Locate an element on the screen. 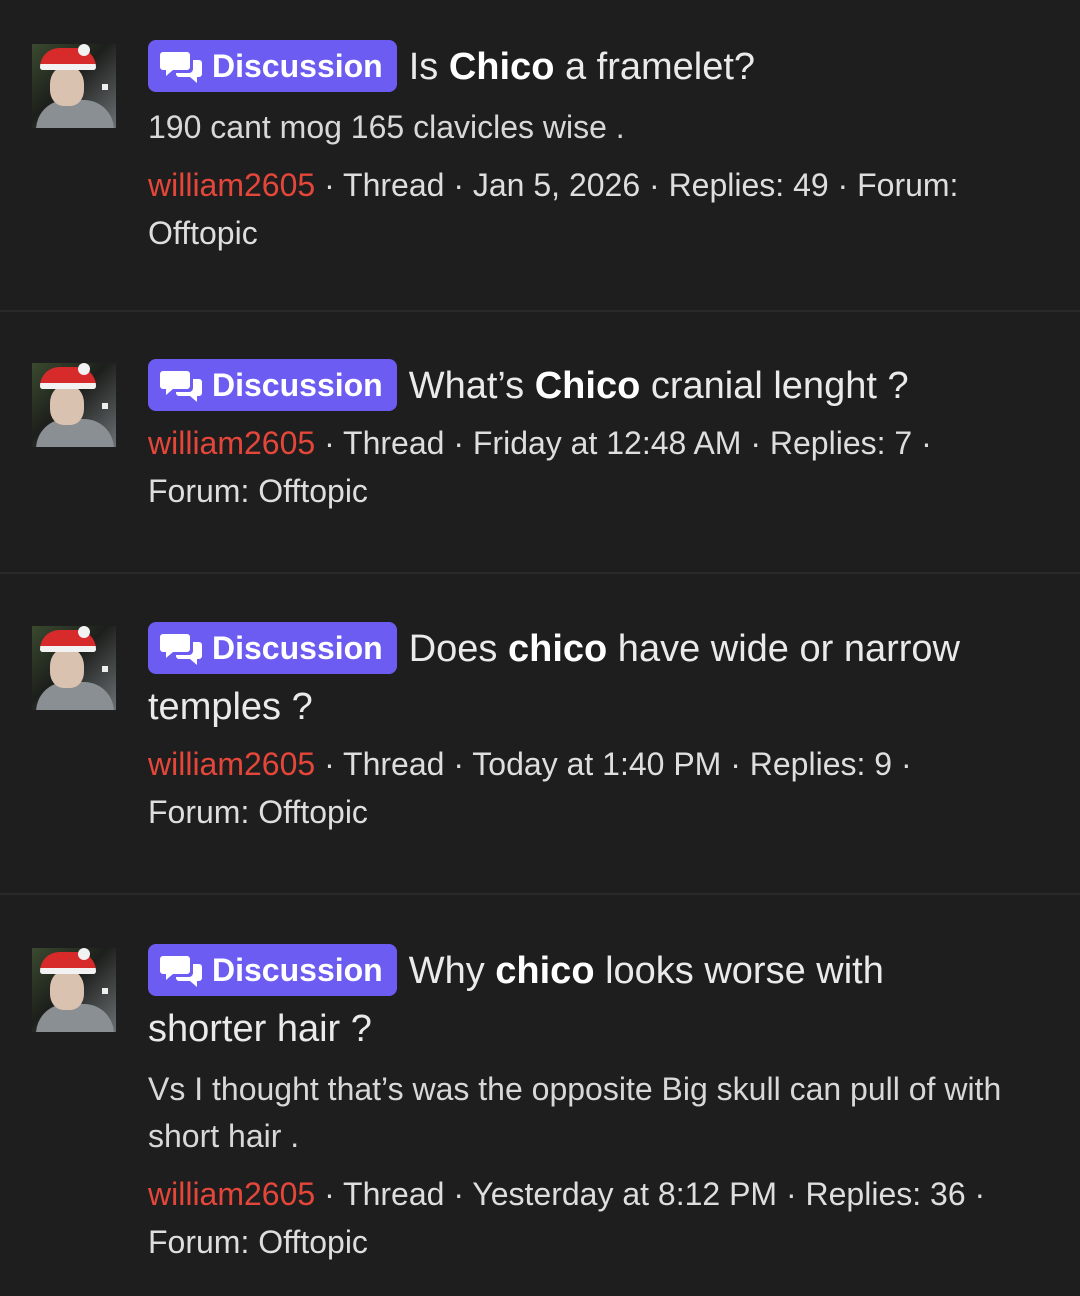 The width and height of the screenshot is (1080, 1296). thread-snippet: 190 cant mog 165 clavicles wise . is located at coordinates (386, 127).